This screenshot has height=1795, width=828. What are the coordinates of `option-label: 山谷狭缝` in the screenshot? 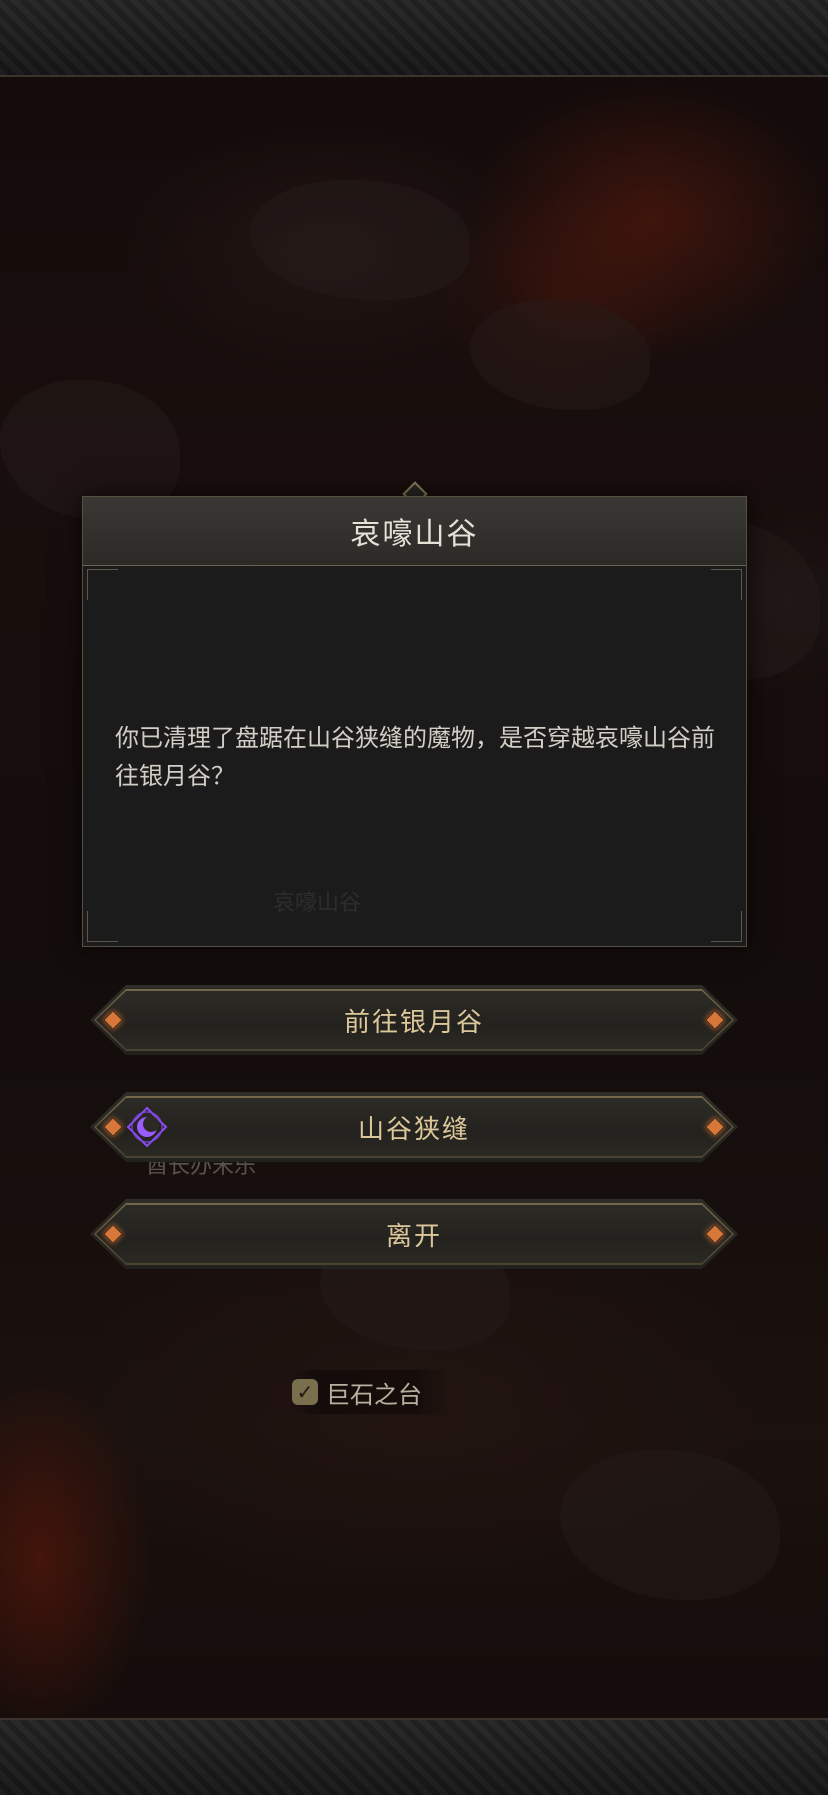 It's located at (413, 1129).